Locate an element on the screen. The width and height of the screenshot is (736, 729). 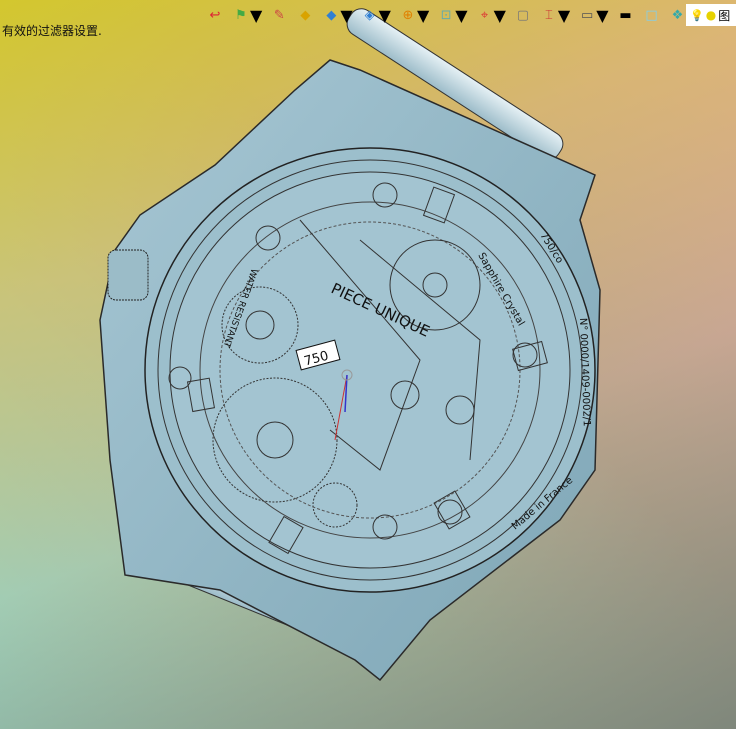
frame-icon-glyph: ▢ is located at coordinates (523, 15).